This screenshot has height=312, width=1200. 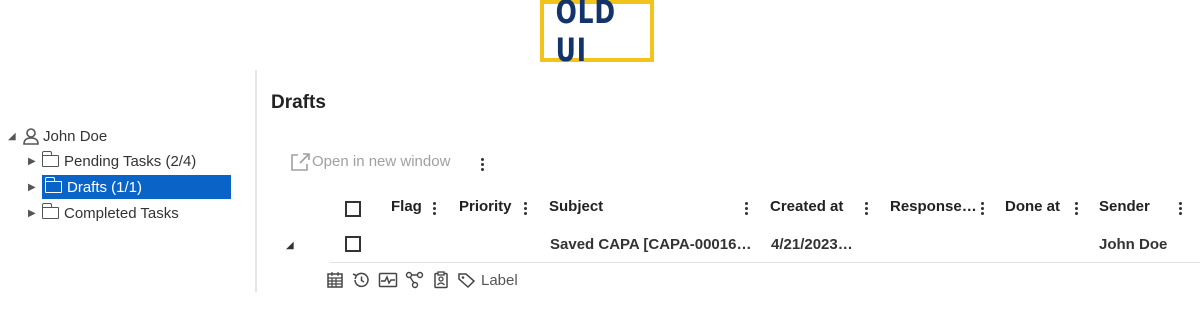 What do you see at coordinates (75, 136) in the screenshot?
I see `tree-root-label: John Doe` at bounding box center [75, 136].